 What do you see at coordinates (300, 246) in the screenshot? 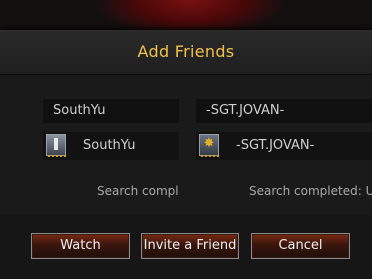
I see `cancel-button: Cancel` at bounding box center [300, 246].